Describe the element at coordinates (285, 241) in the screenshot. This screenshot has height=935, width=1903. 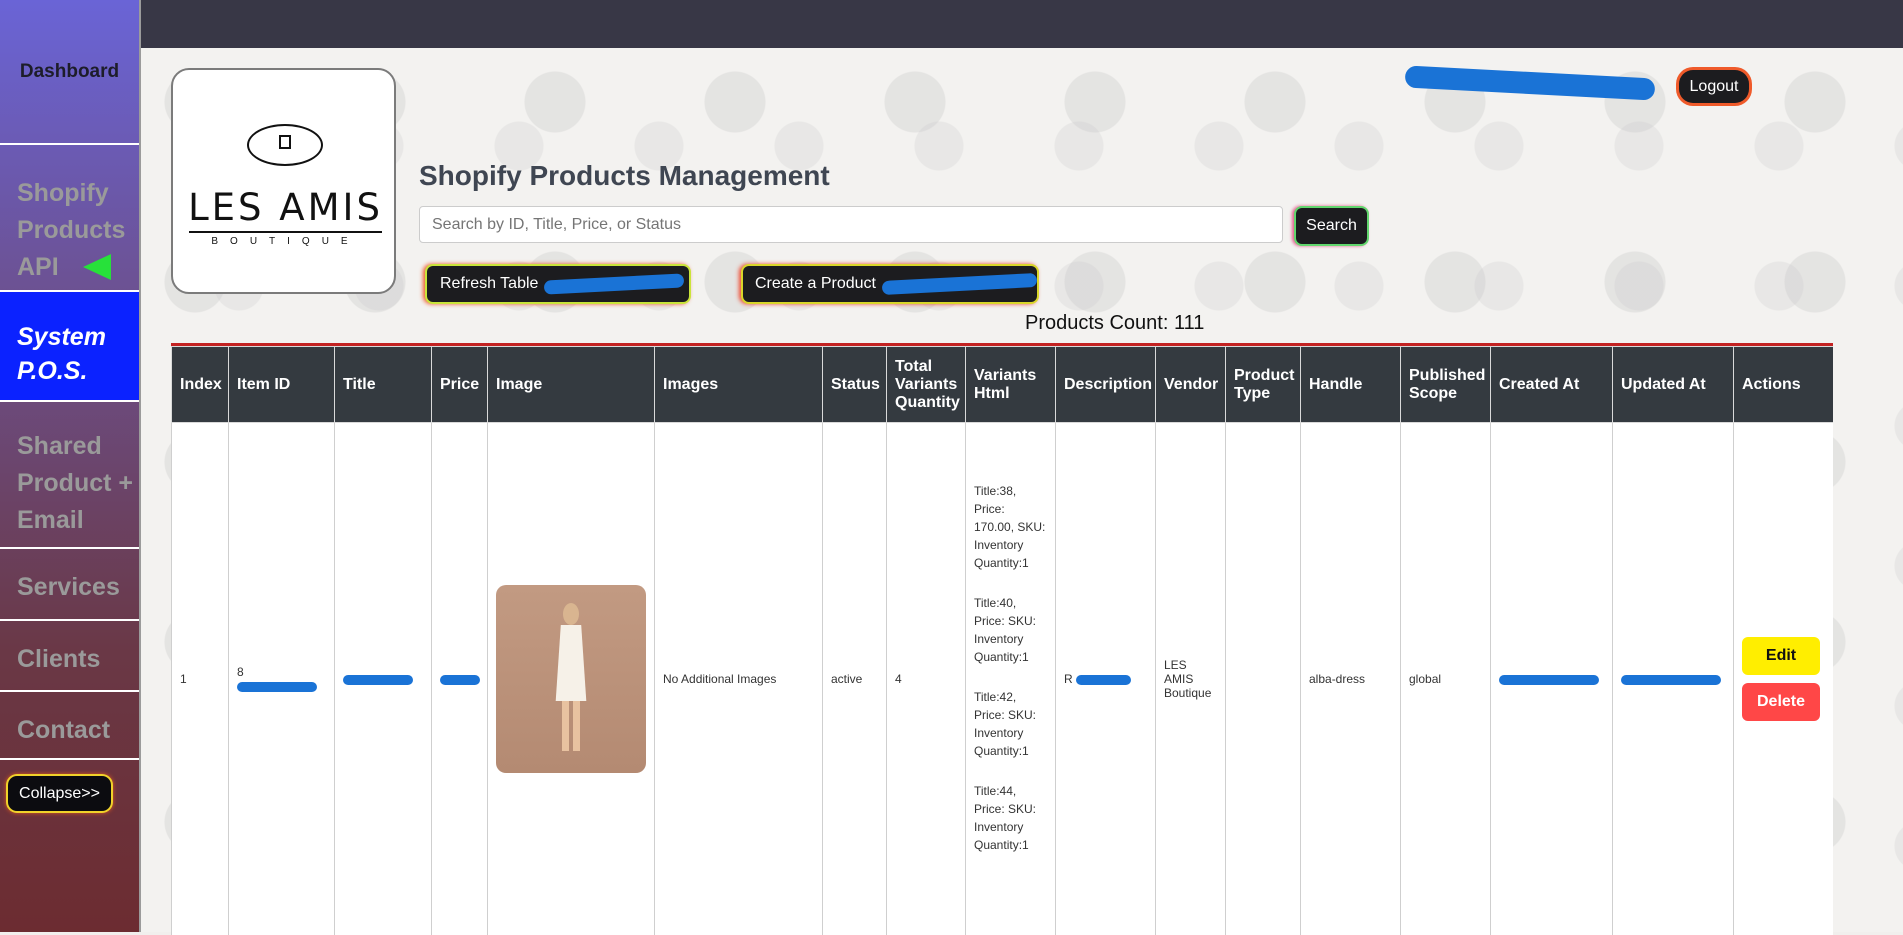
I see `logo-subtitle: BOUTIQUE` at that location.